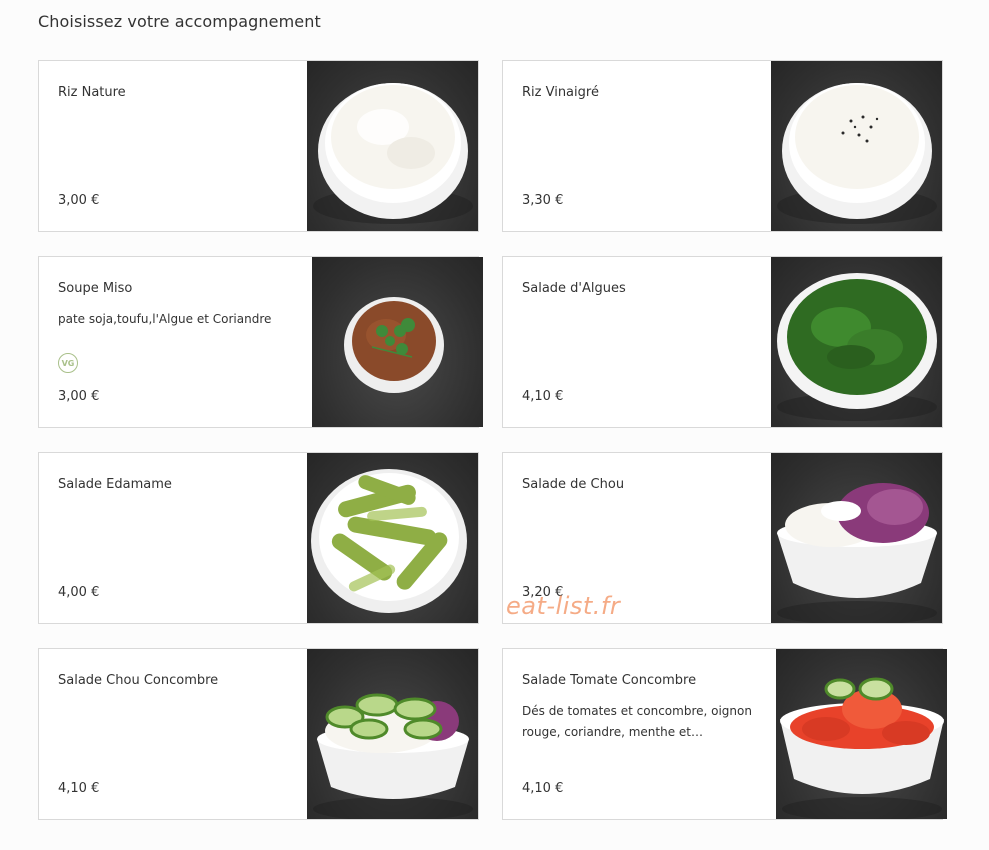  I want to click on menu-item-card: Riz Vinaigré 3,30 €, so click(722, 146).